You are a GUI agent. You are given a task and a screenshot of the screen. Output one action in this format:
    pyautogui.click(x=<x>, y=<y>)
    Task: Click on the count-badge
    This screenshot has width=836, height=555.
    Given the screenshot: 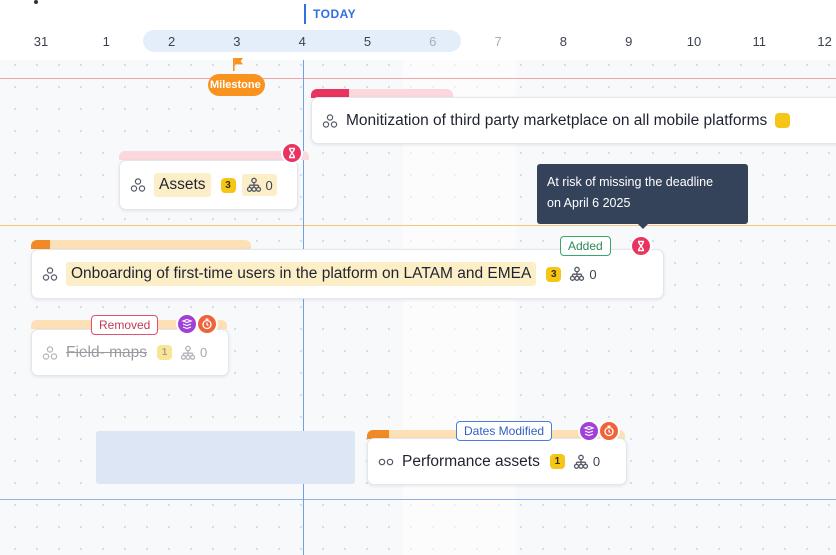 What is the action you would take?
    pyautogui.click(x=783, y=120)
    